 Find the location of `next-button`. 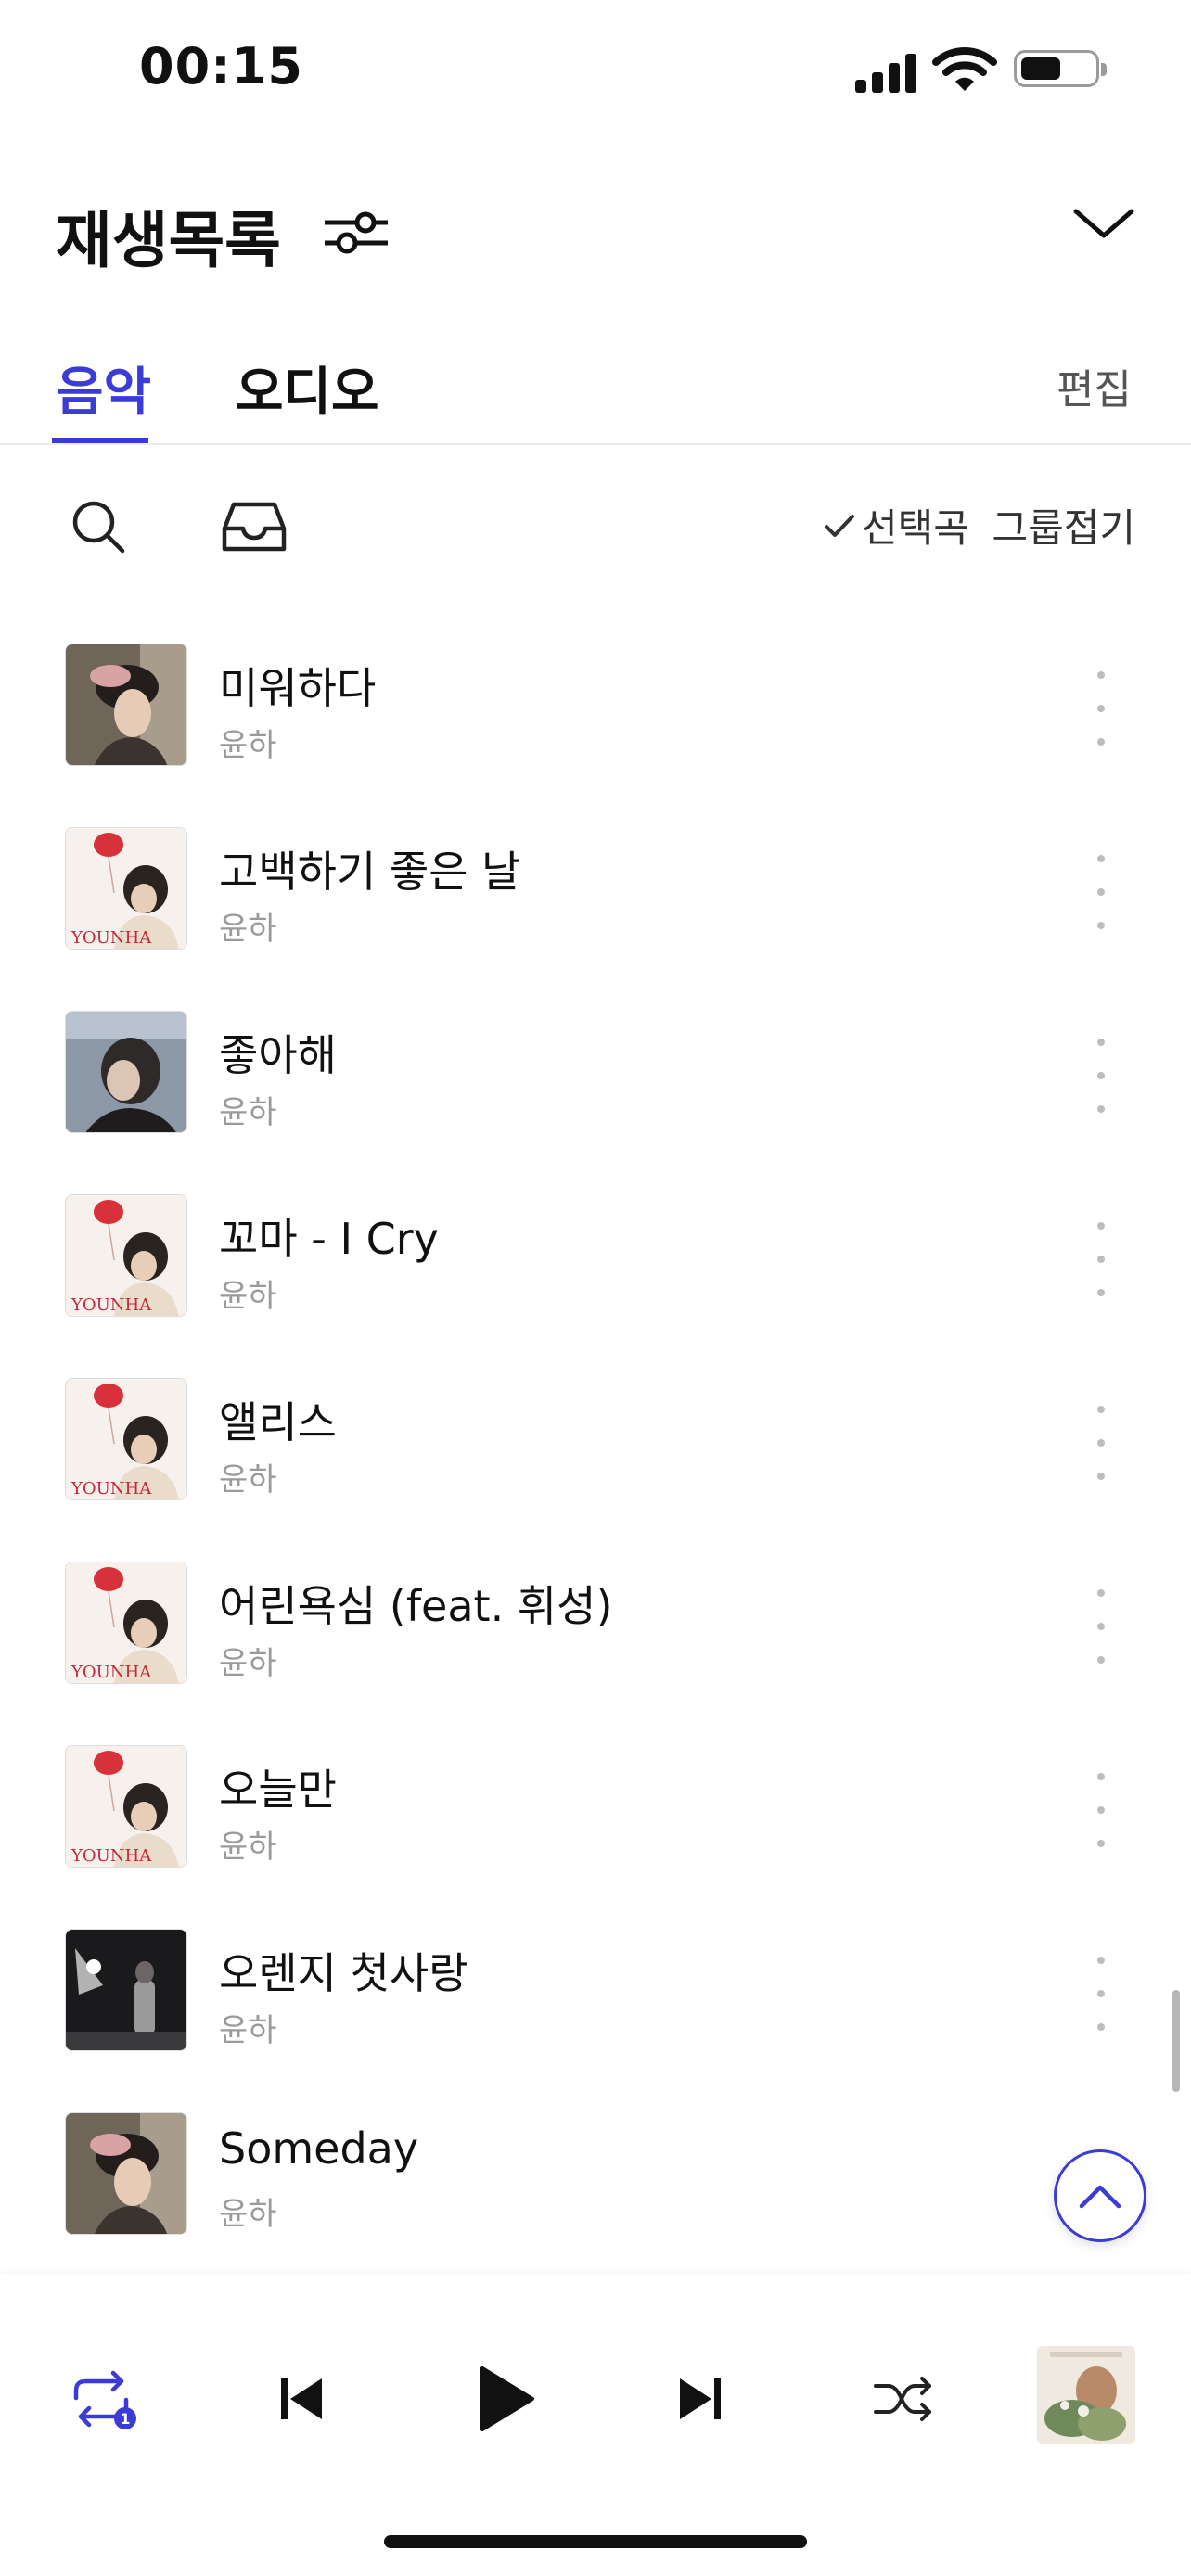

next-button is located at coordinates (701, 2398).